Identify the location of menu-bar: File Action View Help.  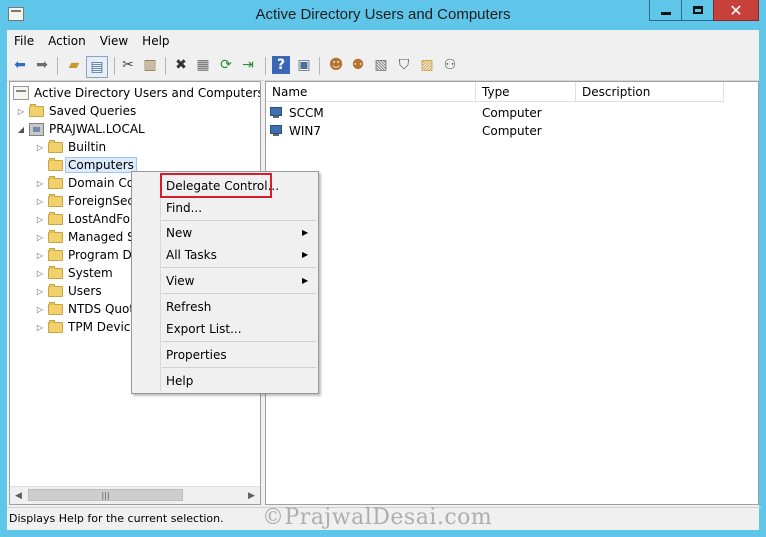
(383, 41).